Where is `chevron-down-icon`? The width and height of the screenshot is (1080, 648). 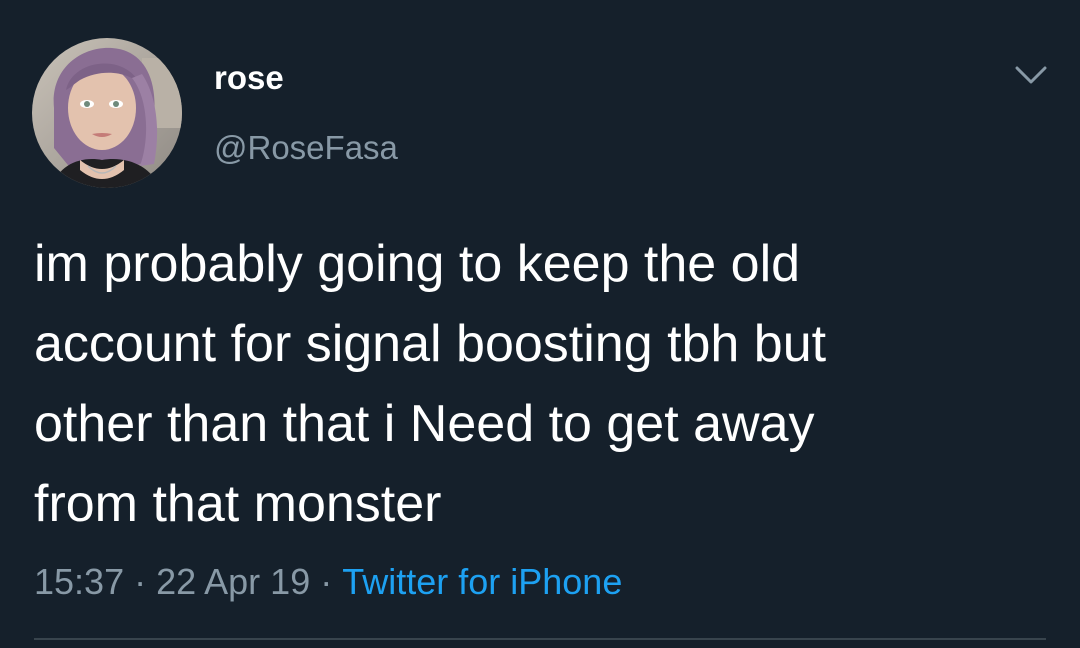 chevron-down-icon is located at coordinates (1031, 75).